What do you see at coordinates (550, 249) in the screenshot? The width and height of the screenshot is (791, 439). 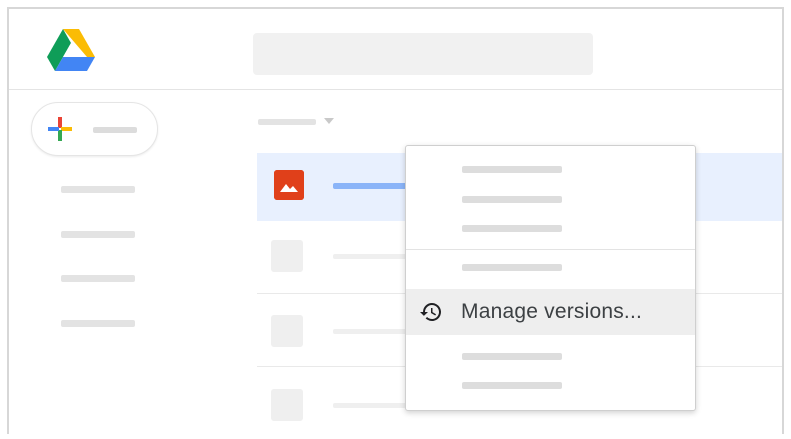 I see `menu-separator` at bounding box center [550, 249].